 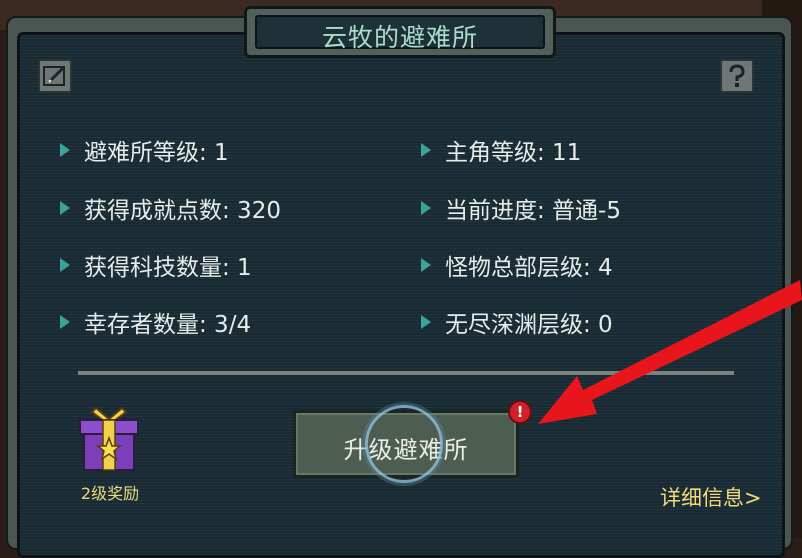 What do you see at coordinates (404, 444) in the screenshot?
I see `tap-highlight-ring` at bounding box center [404, 444].